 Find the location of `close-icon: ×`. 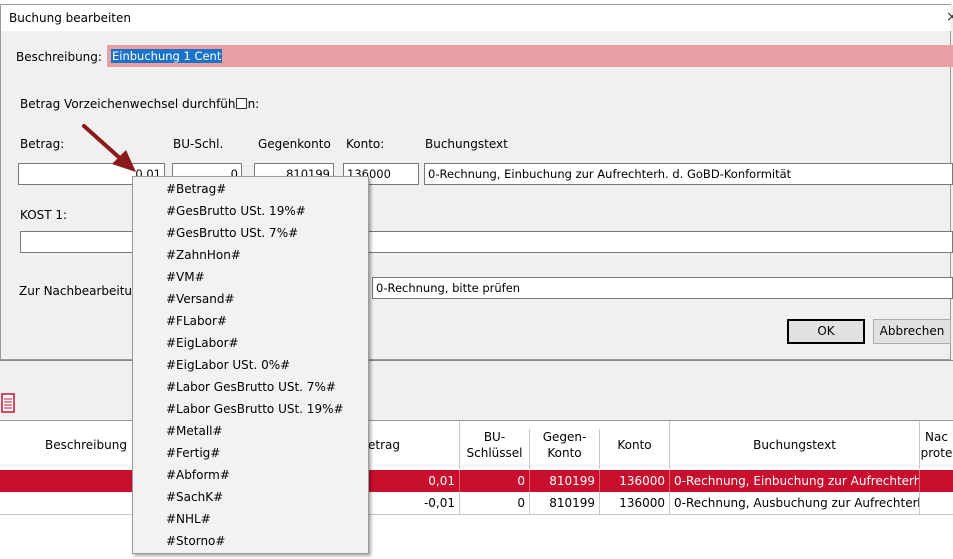

close-icon: × is located at coordinates (949, 17).